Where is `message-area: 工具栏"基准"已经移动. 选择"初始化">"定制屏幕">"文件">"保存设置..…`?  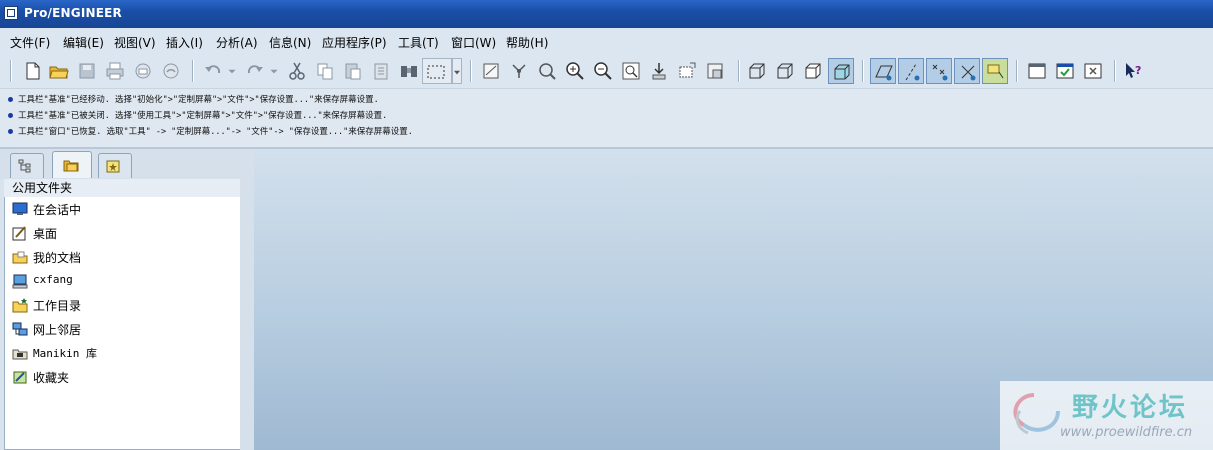 message-area: 工具栏"基准"已经移动. 选择"初始化">"定制屏幕">"文件">"保存设置..… is located at coordinates (606, 119).